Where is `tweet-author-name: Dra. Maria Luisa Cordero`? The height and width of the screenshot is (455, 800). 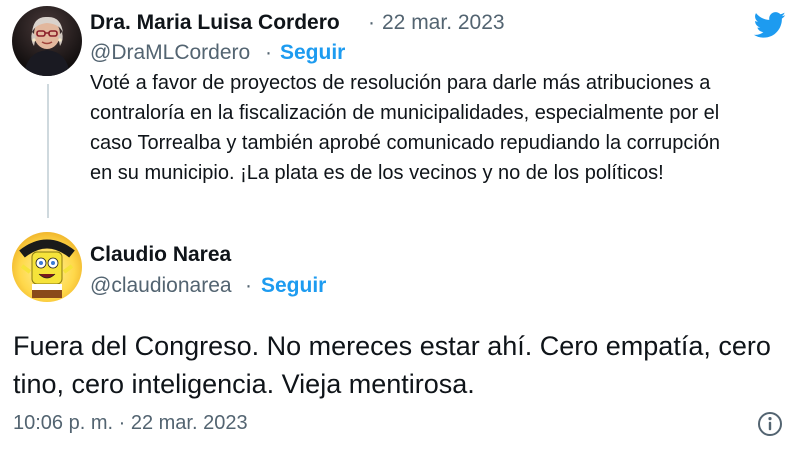 tweet-author-name: Dra. Maria Luisa Cordero is located at coordinates (215, 23).